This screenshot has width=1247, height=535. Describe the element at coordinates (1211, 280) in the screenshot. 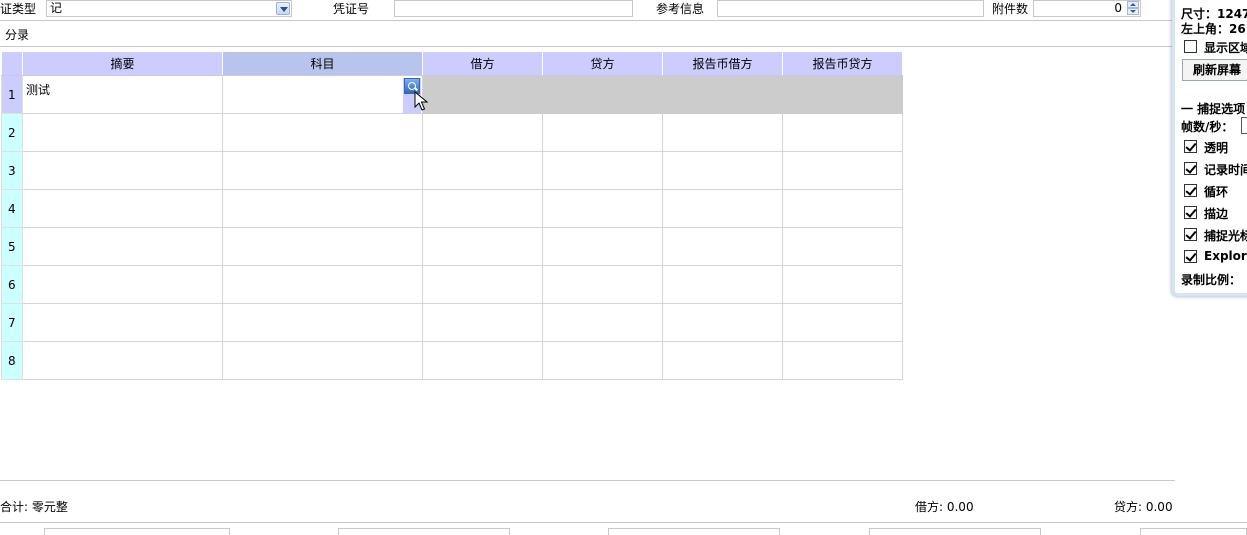

I see `record-ratio-label: 录制比例：` at that location.